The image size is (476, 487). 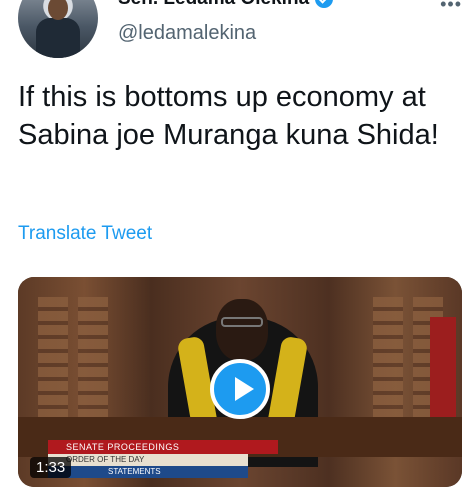 What do you see at coordinates (242, 330) in the screenshot?
I see `speaker-face` at bounding box center [242, 330].